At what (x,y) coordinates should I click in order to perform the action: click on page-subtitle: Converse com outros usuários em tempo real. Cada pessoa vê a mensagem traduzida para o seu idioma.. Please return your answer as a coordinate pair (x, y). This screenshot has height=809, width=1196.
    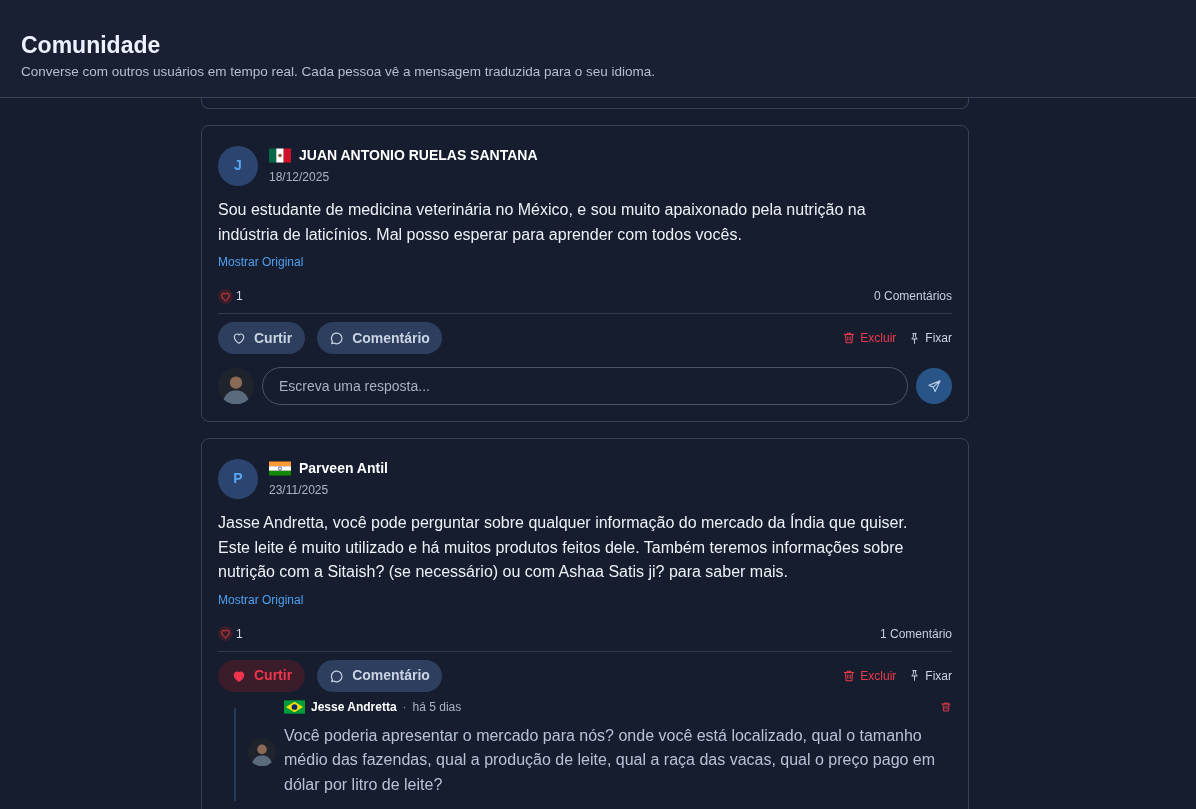
    Looking at the image, I should click on (339, 72).